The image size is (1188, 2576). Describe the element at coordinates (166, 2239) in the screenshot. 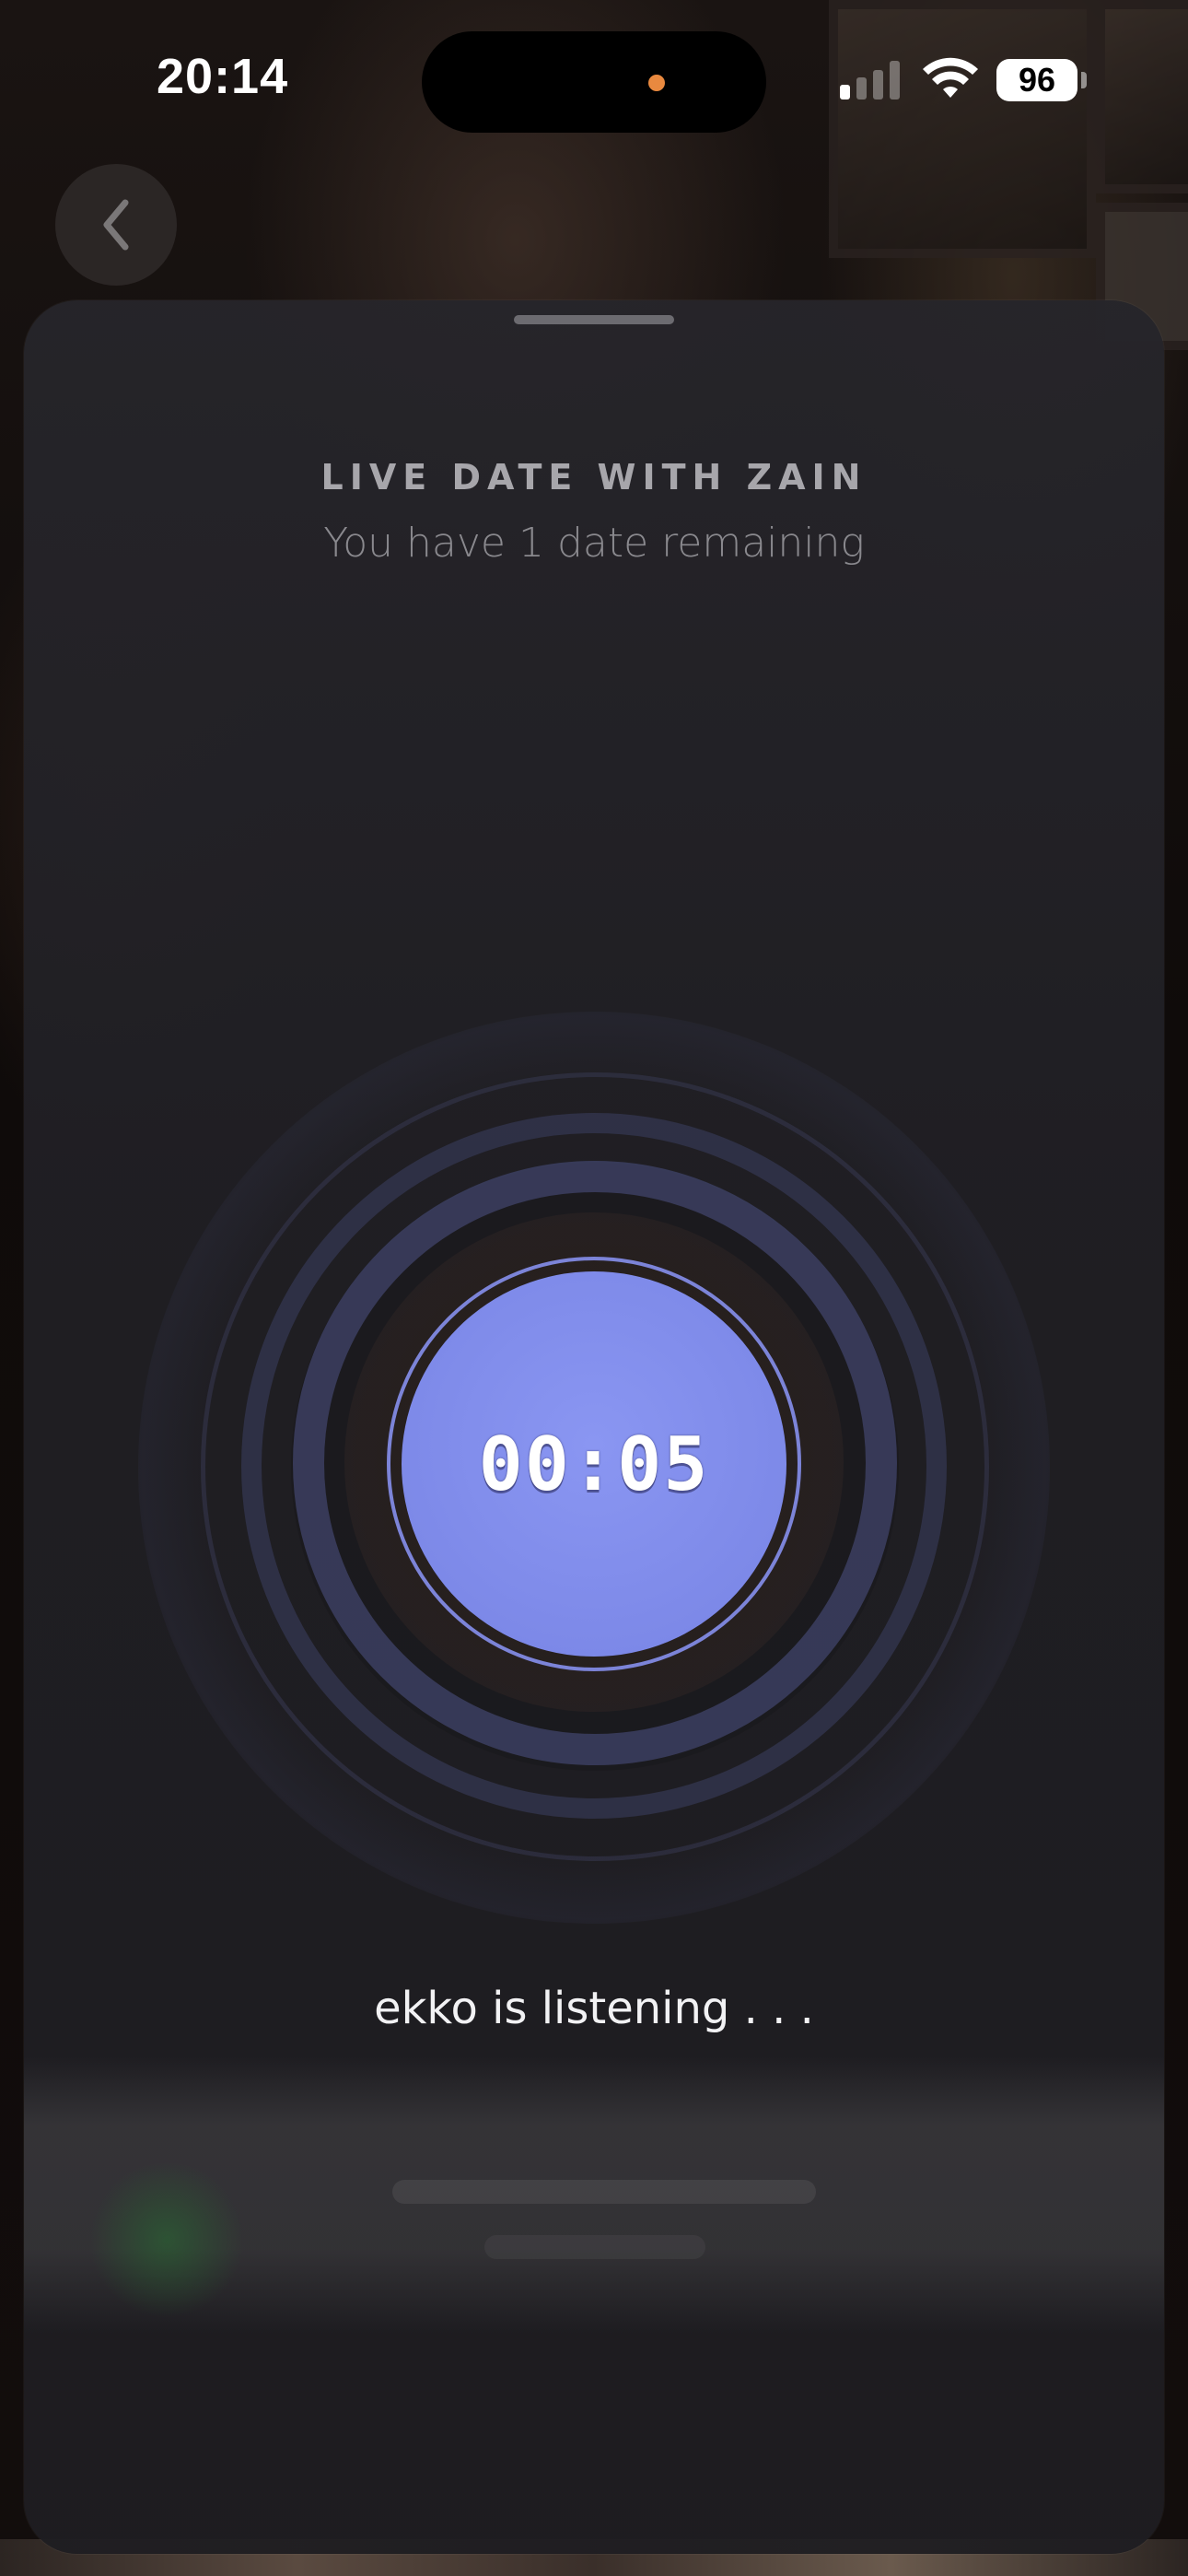

I see `blurred-avatar` at that location.